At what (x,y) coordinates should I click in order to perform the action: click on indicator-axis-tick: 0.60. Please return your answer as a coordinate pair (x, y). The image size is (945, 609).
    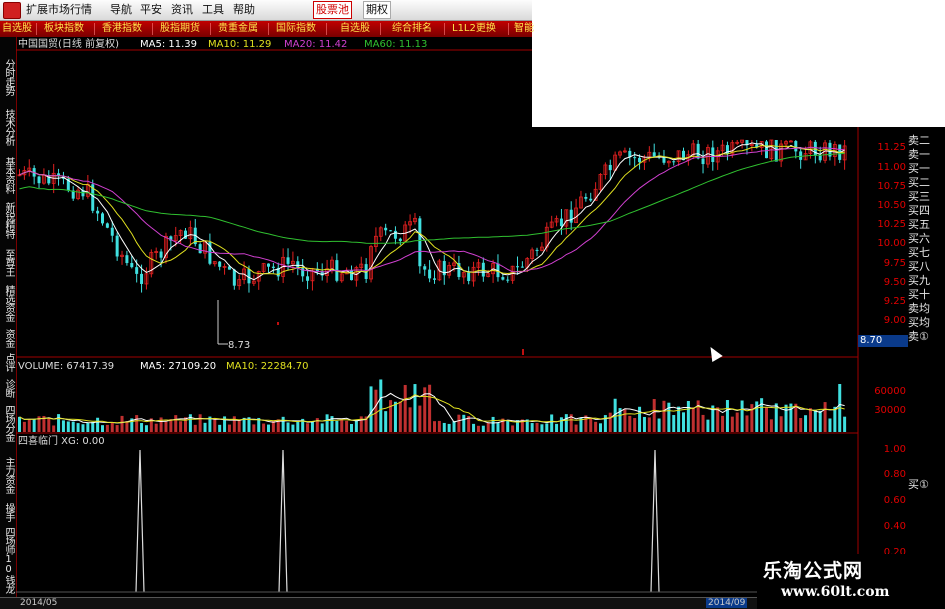
    Looking at the image, I should click on (894, 500).